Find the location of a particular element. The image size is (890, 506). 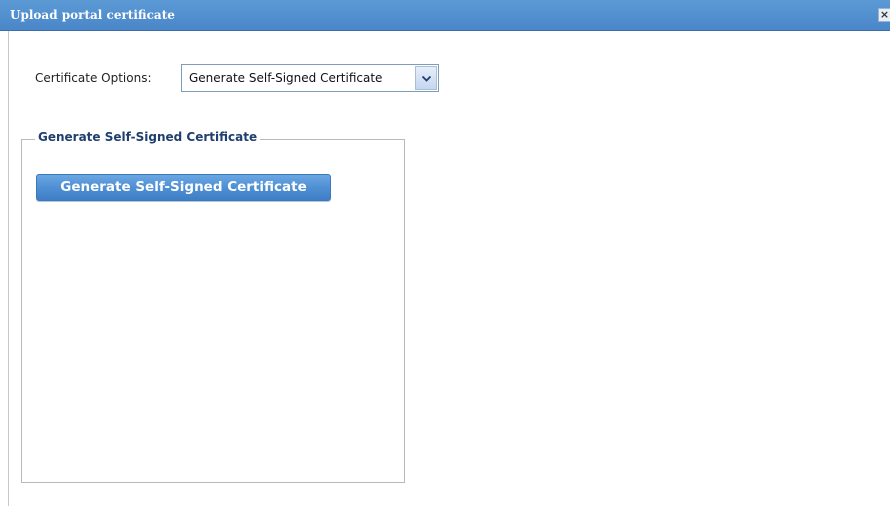

close-icon: × is located at coordinates (884, 14).